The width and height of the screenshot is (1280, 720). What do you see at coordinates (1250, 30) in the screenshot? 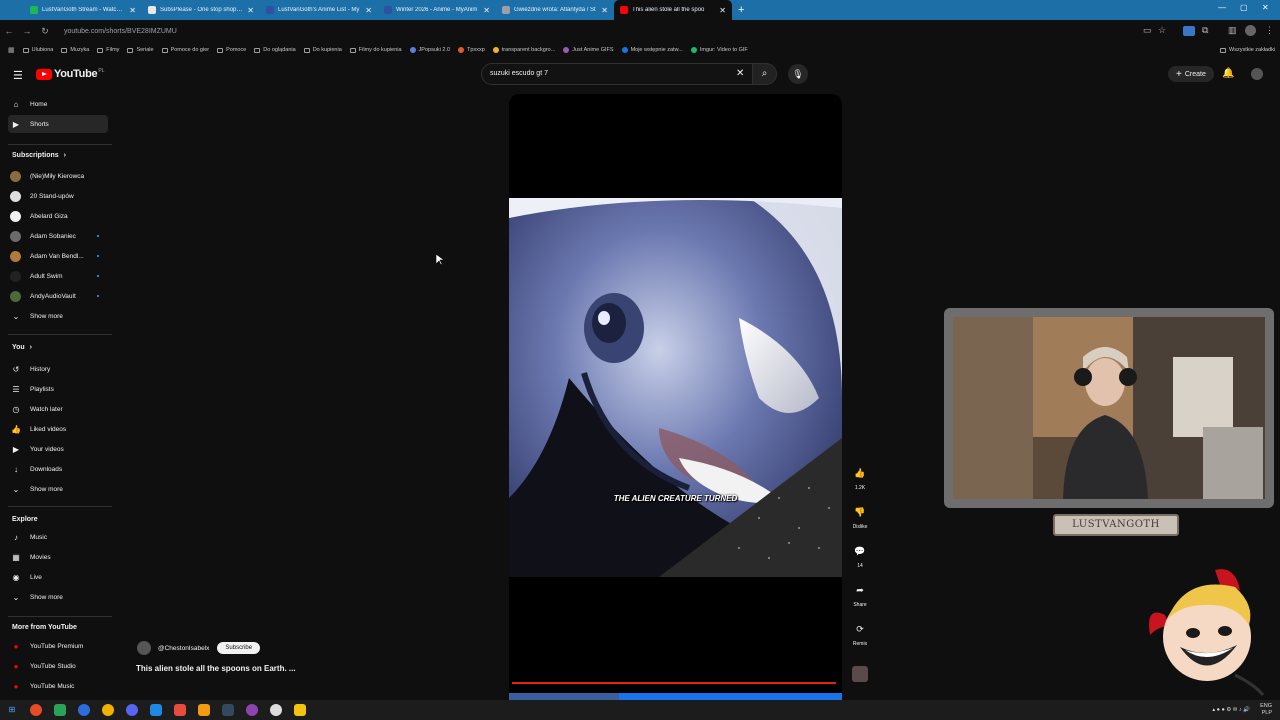
I see `profile-avatar` at bounding box center [1250, 30].